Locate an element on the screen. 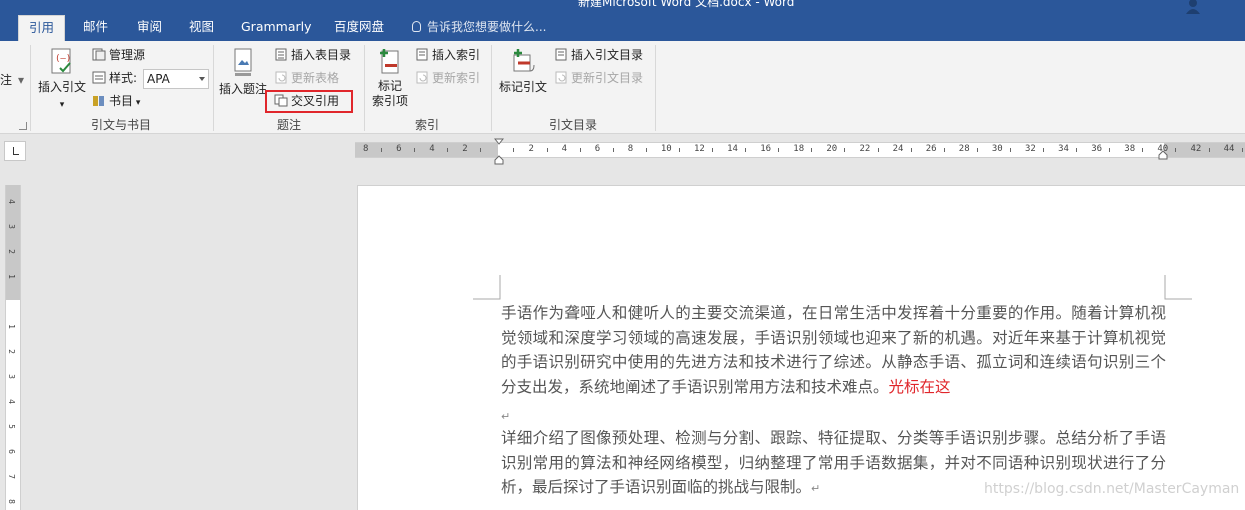 This screenshot has width=1245, height=510. tab-mailings: 邮件 is located at coordinates (95, 28).